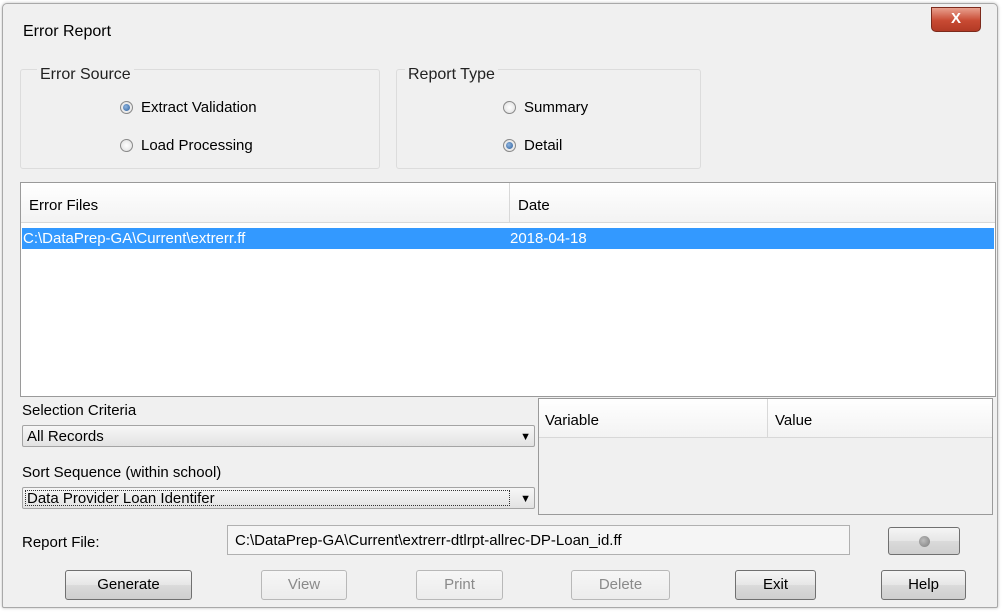 The width and height of the screenshot is (1002, 613). I want to click on print-button: Print, so click(459, 585).